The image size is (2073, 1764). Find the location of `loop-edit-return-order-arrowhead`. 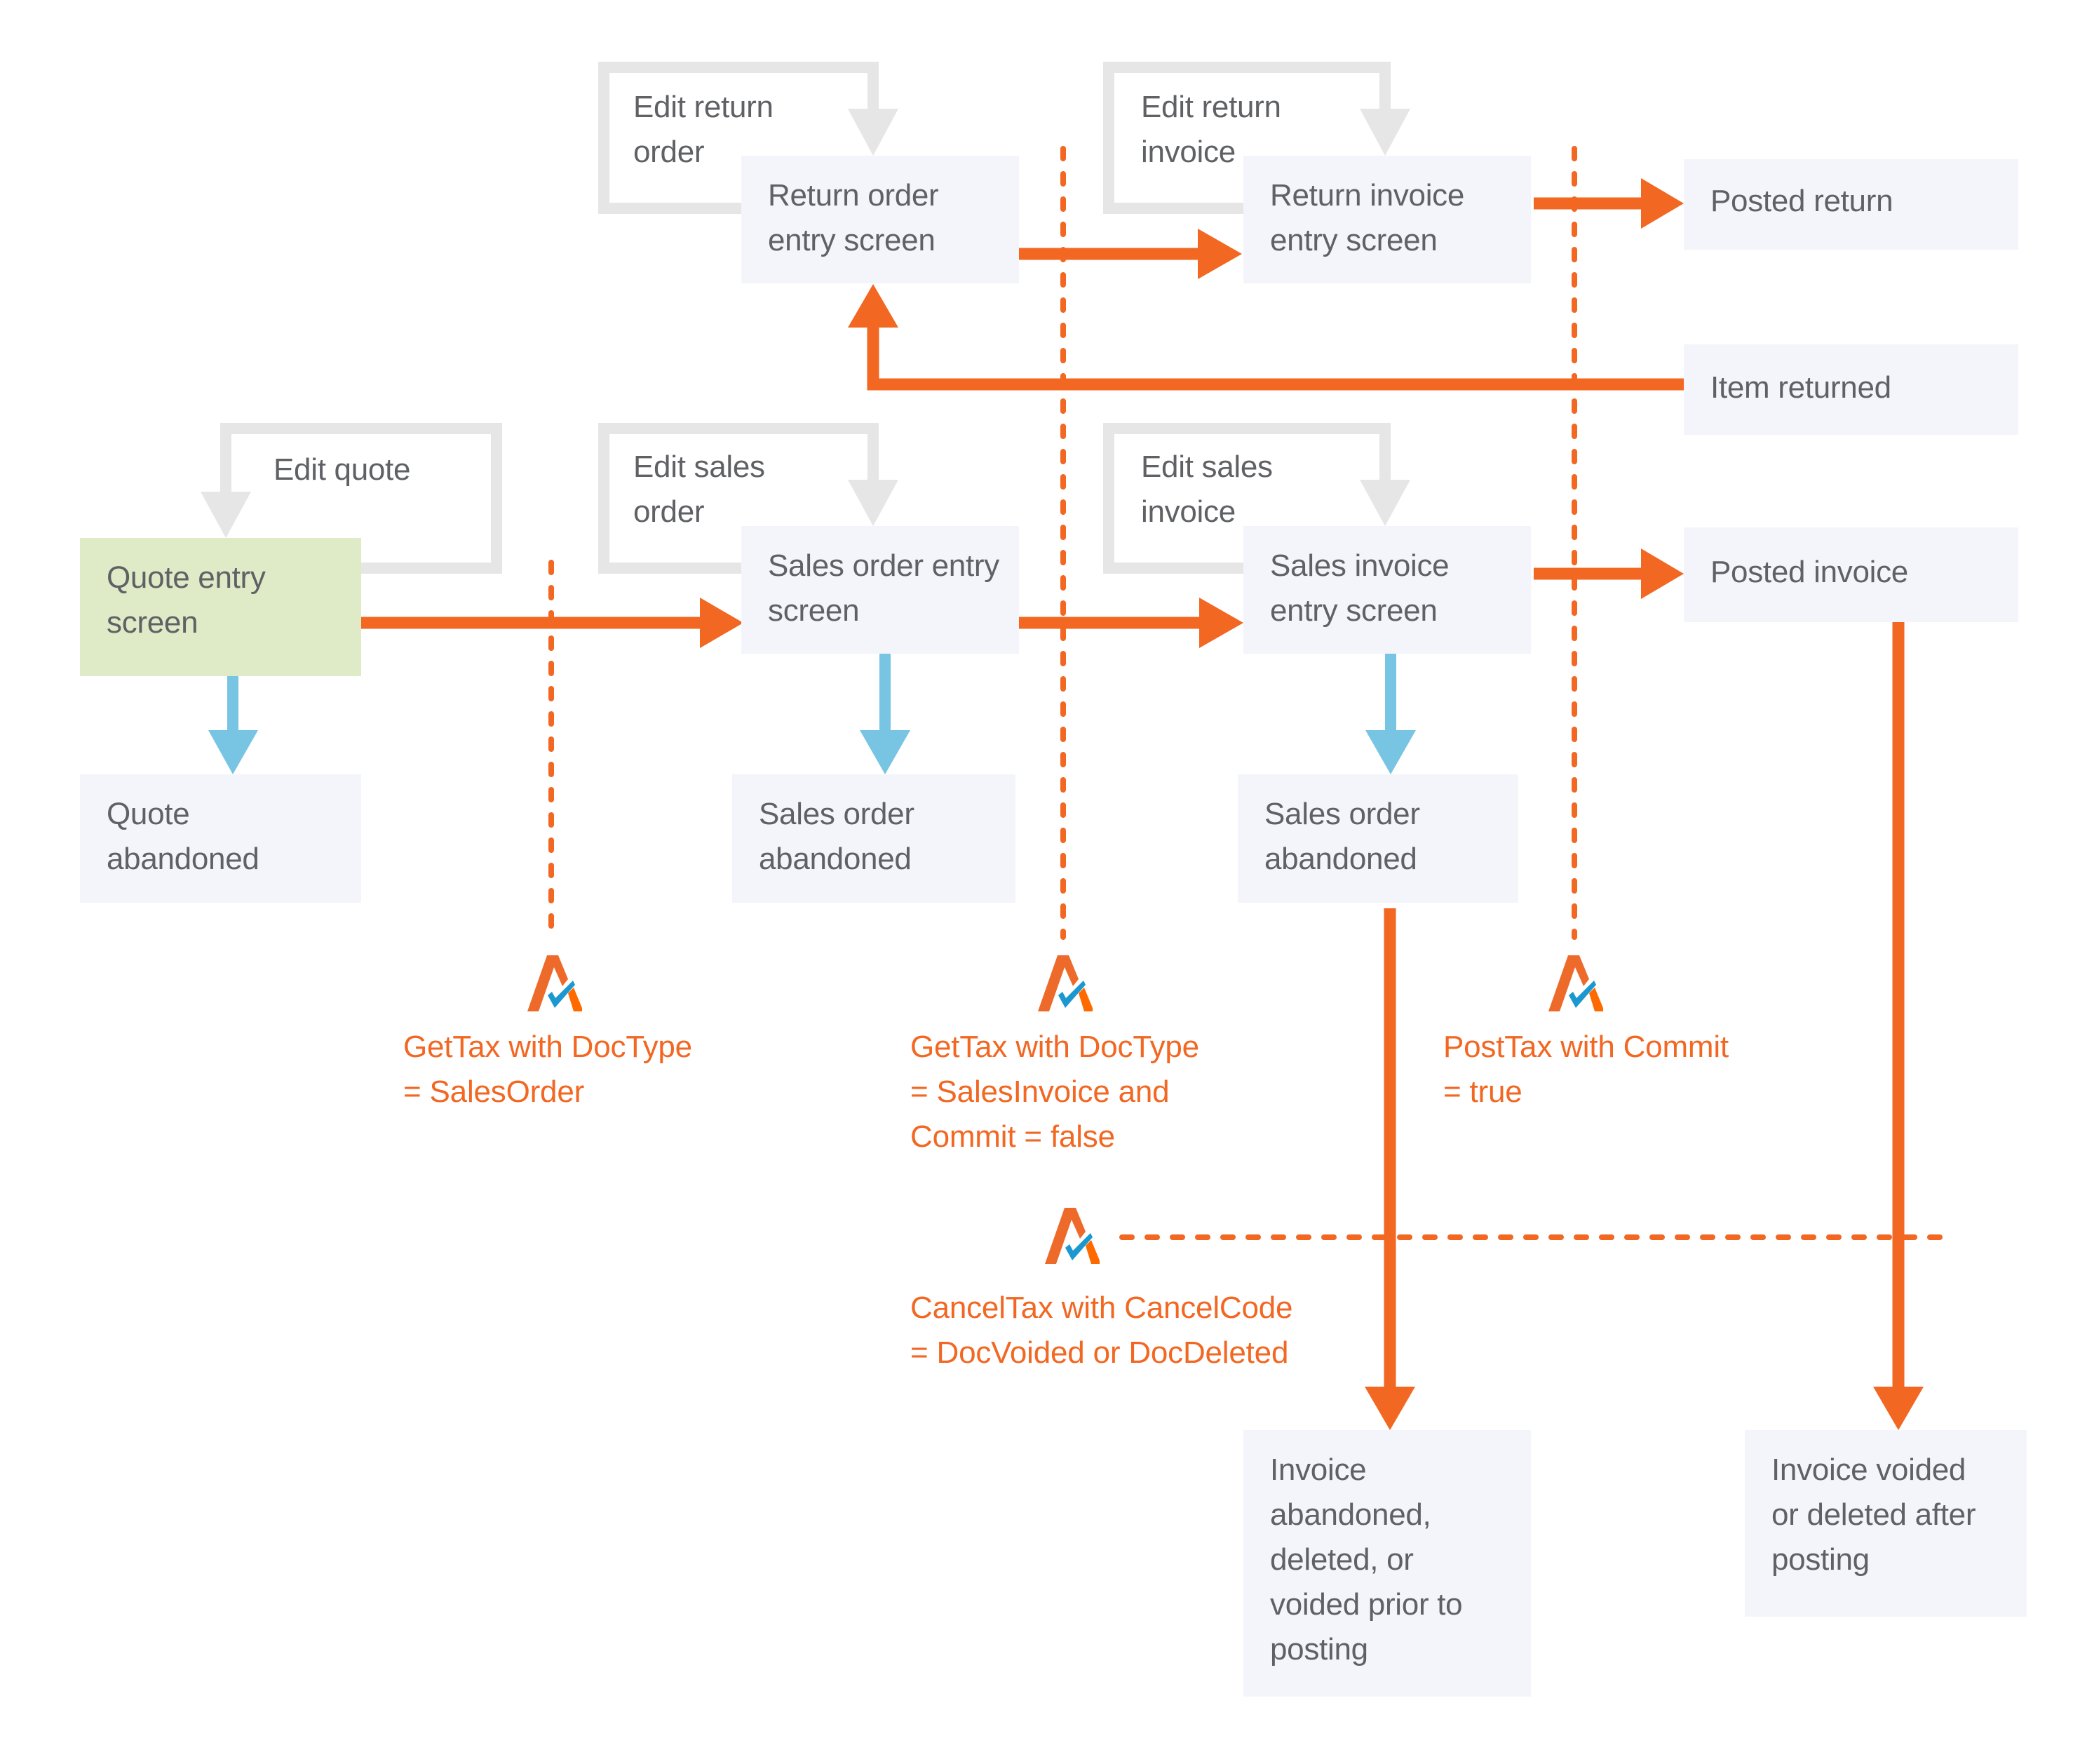

loop-edit-return-order-arrowhead is located at coordinates (873, 132).